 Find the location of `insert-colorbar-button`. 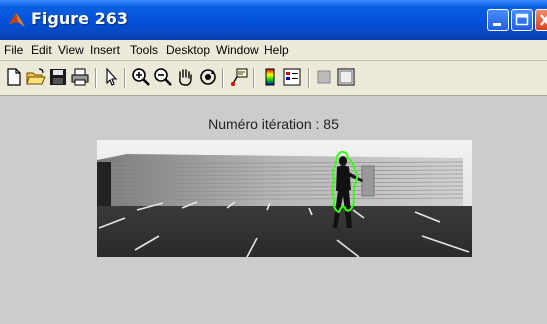

insert-colorbar-button is located at coordinates (270, 77).